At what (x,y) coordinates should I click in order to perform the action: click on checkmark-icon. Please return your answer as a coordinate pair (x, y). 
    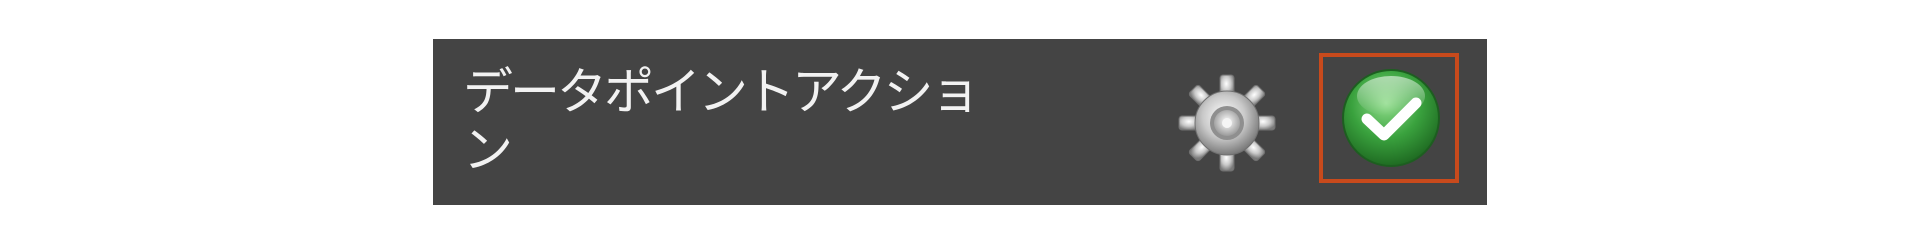
    Looking at the image, I should click on (1391, 118).